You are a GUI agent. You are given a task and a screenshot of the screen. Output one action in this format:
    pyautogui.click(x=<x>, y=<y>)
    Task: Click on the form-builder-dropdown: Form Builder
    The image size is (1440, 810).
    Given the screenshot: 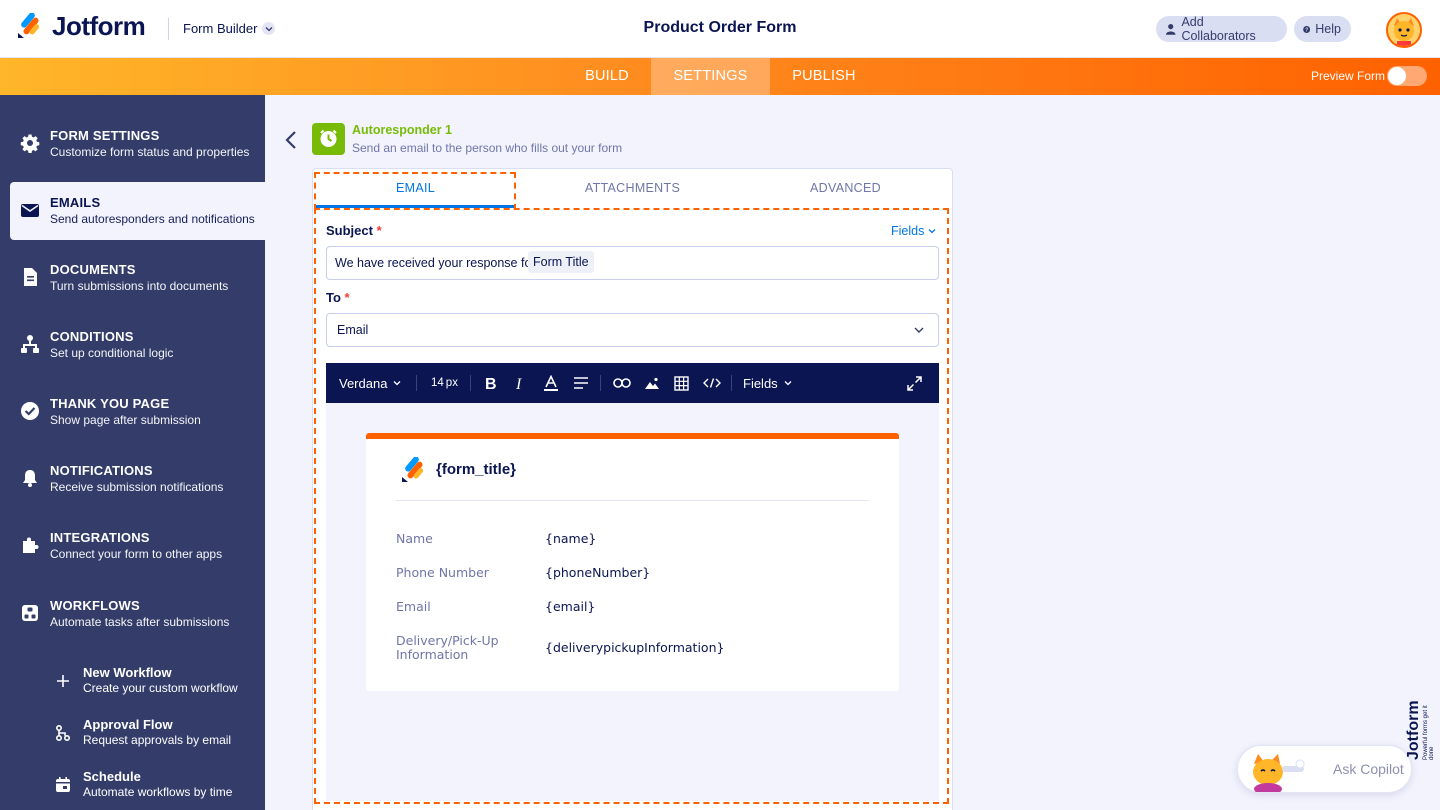 What is the action you would take?
    pyautogui.click(x=229, y=28)
    